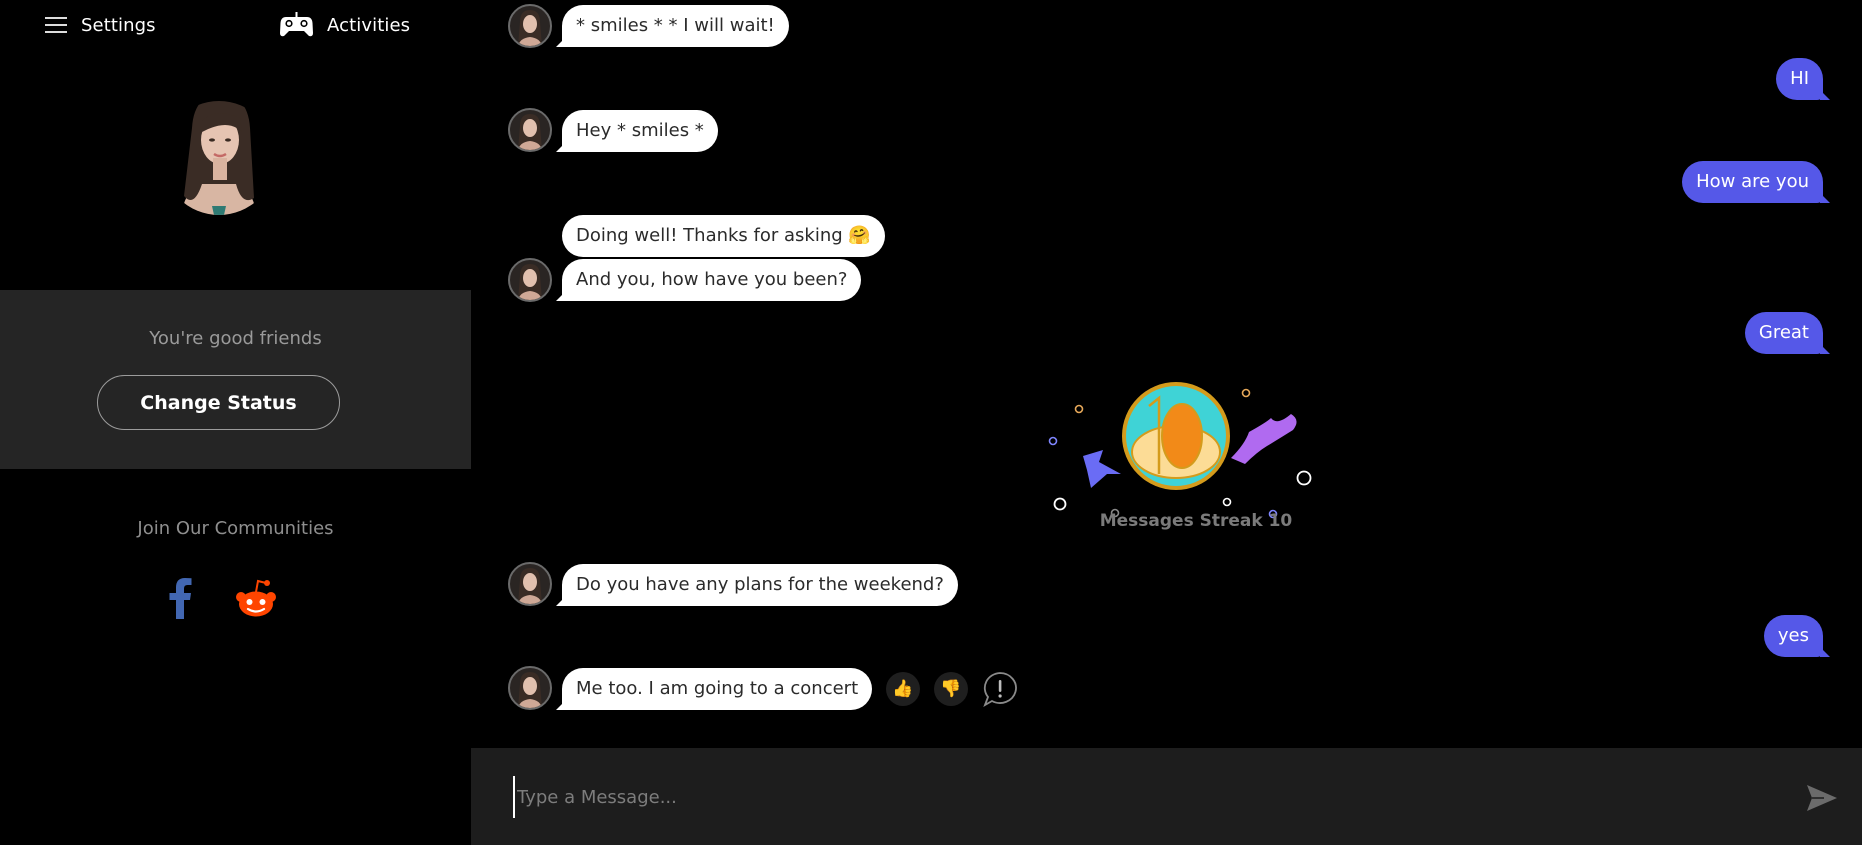 This screenshot has height=845, width=1862. I want to click on gamepad-icon, so click(296, 24).